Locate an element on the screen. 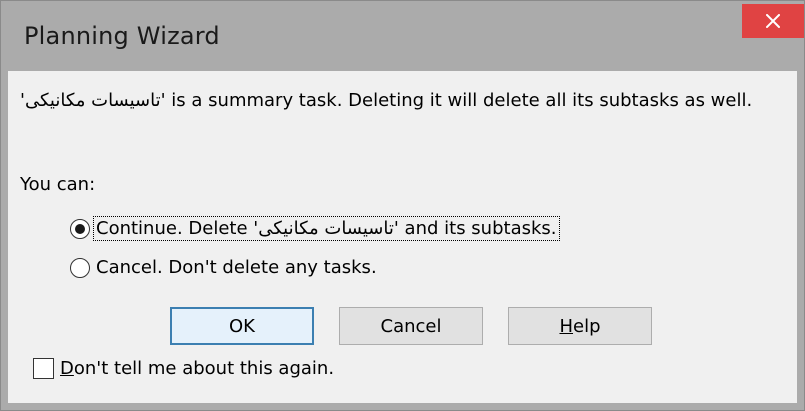 The image size is (805, 411). cancel-radio is located at coordinates (80, 267).